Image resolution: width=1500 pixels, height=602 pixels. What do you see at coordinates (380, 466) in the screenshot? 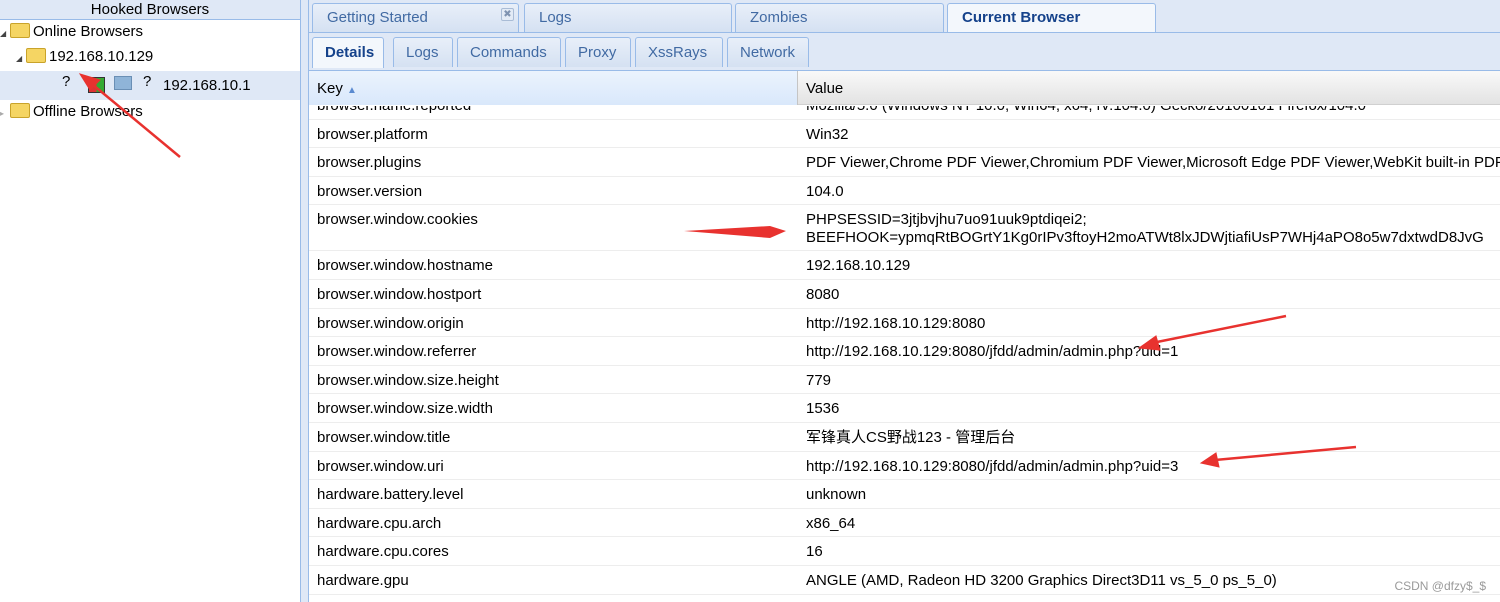
I see `key-cell: browser.window.uri` at bounding box center [380, 466].